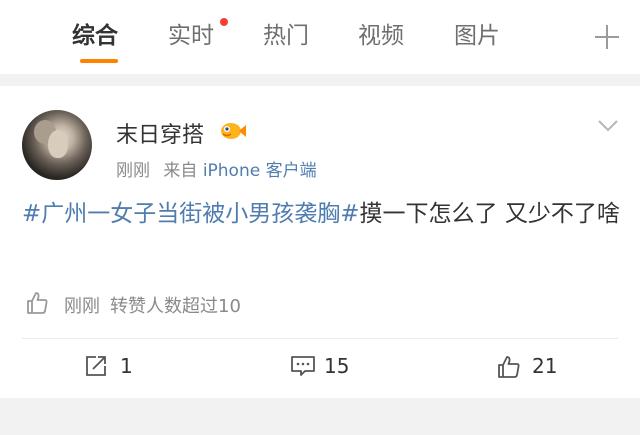 The image size is (640, 435). Describe the element at coordinates (180, 171) in the screenshot. I see `source-prefix: 来自` at that location.